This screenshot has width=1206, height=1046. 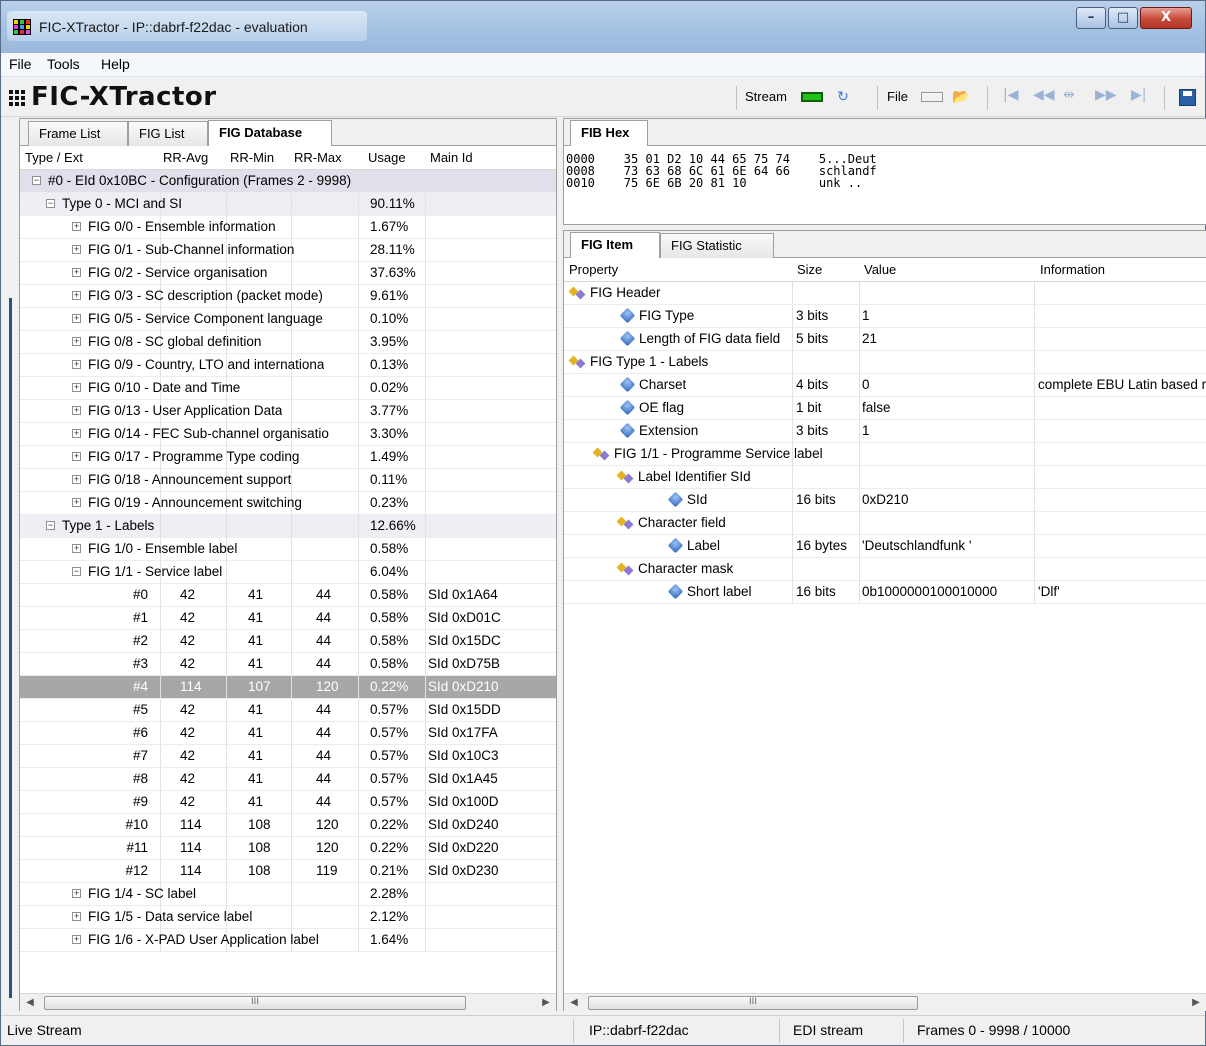 What do you see at coordinates (288, 848) in the screenshot?
I see `table-row: #11 114 108 120 0.22% SId 0xD220` at bounding box center [288, 848].